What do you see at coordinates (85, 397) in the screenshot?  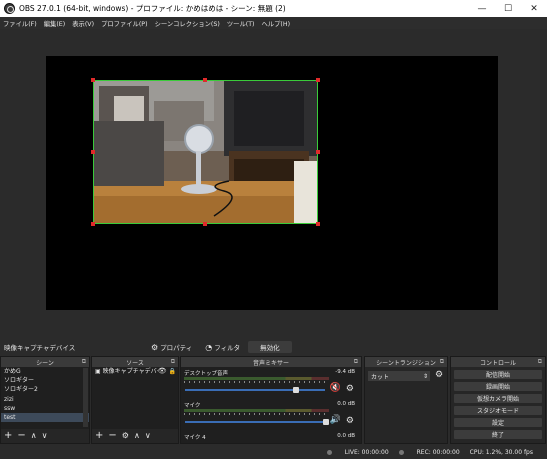 I see `scenes-scrollbar` at bounding box center [85, 397].